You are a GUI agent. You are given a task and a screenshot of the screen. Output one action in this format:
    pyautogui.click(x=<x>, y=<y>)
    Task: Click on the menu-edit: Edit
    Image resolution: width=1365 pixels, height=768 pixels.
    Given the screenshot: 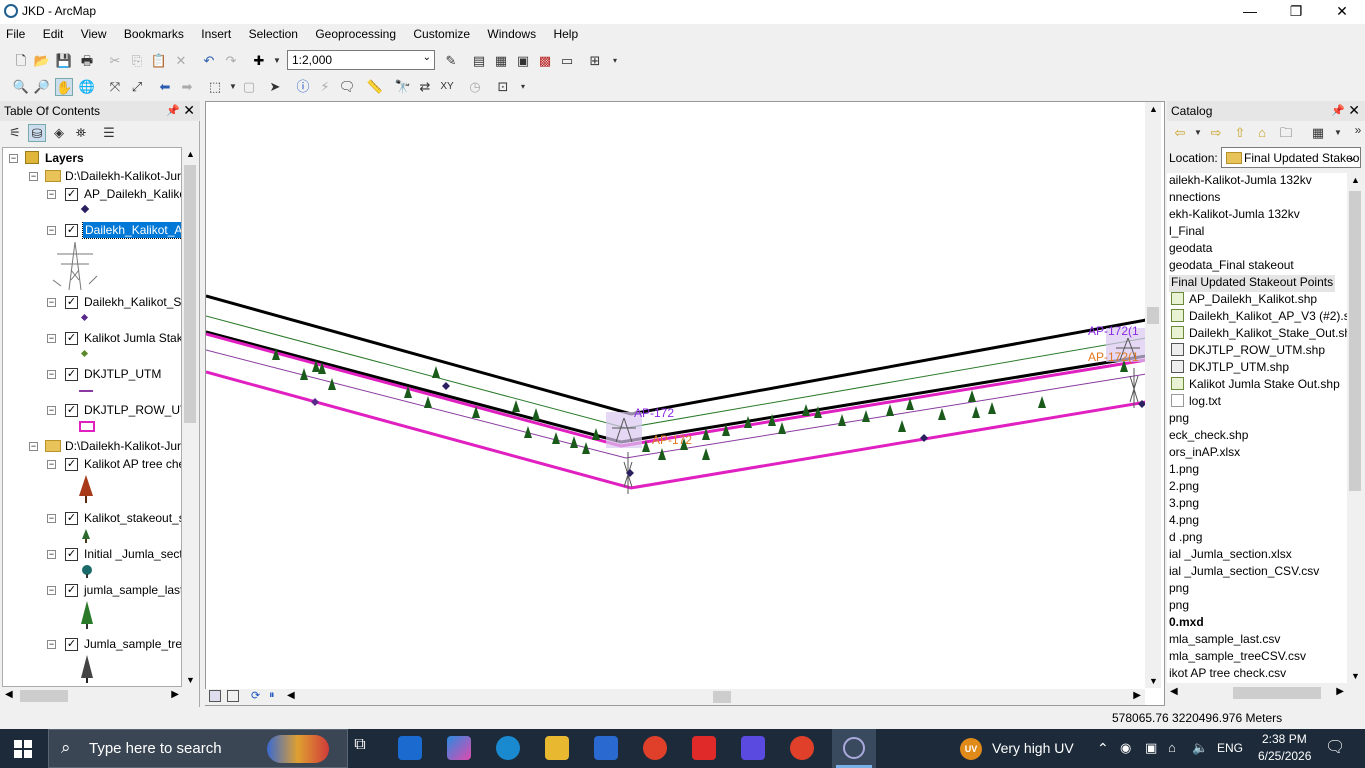 What is the action you would take?
    pyautogui.click(x=53, y=34)
    